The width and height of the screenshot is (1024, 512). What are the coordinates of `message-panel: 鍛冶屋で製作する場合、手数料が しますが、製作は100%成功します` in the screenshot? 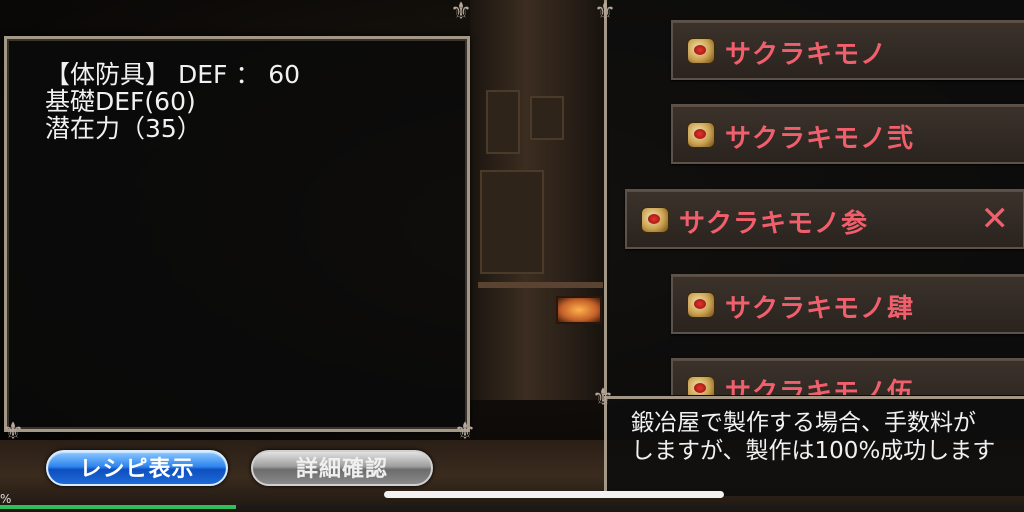 It's located at (814, 446).